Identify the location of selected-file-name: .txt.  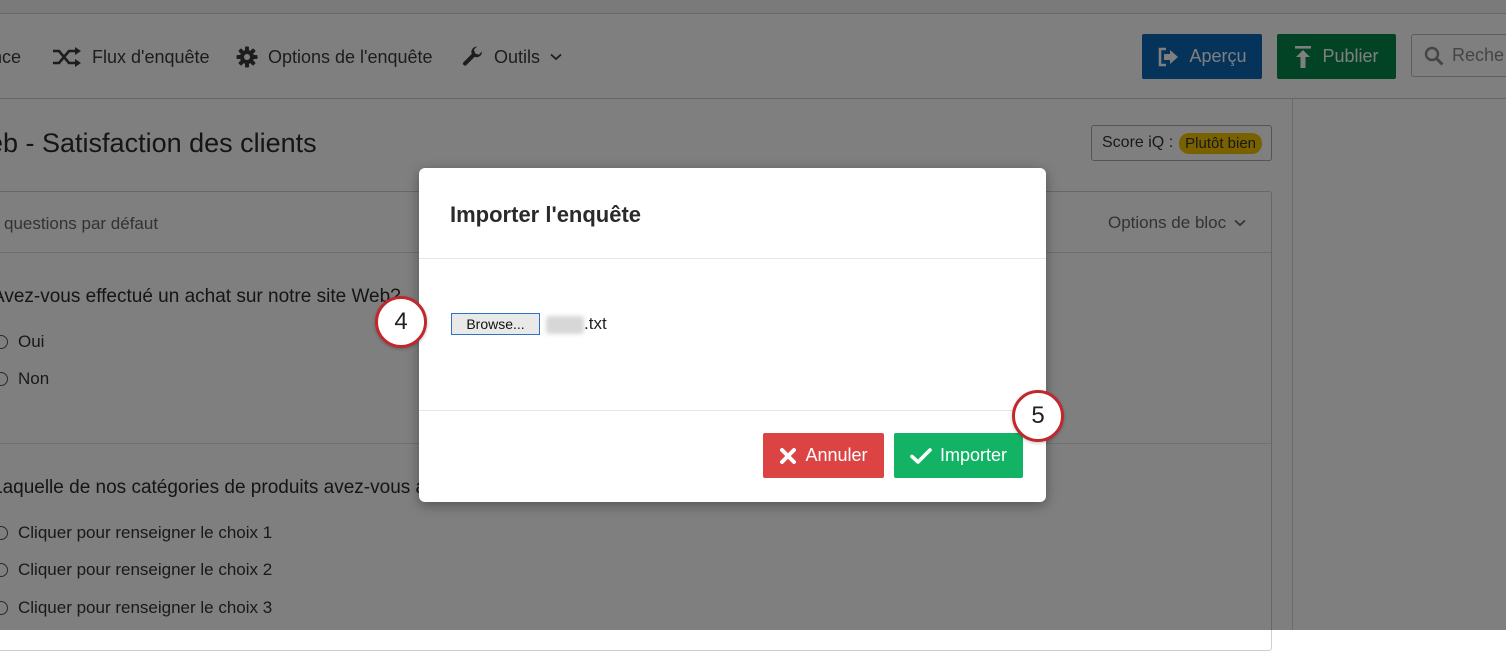
(595, 323).